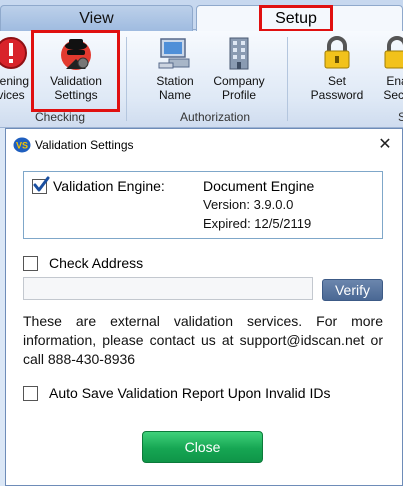  I want to click on building-icon, so click(239, 53).